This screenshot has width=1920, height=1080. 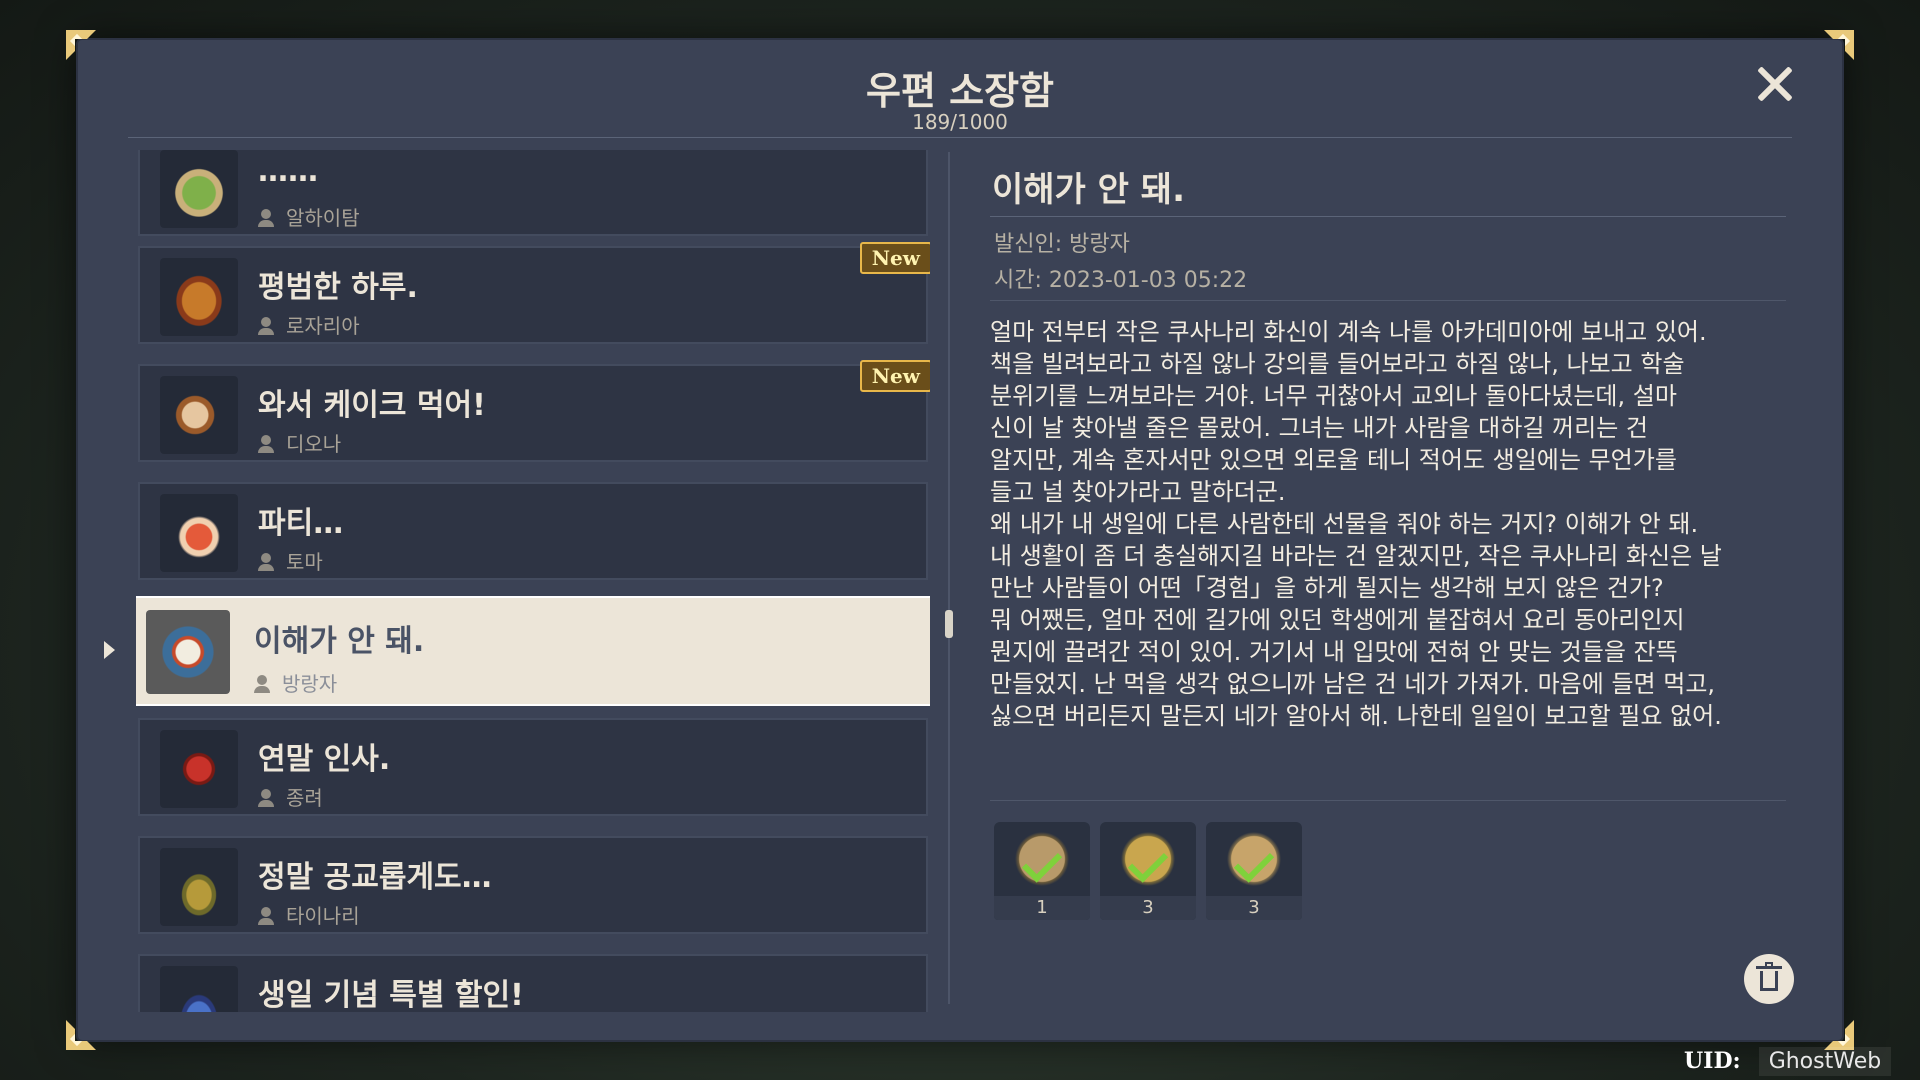 I want to click on uid-display: UID: GhostWeb, so click(x=1788, y=1061).